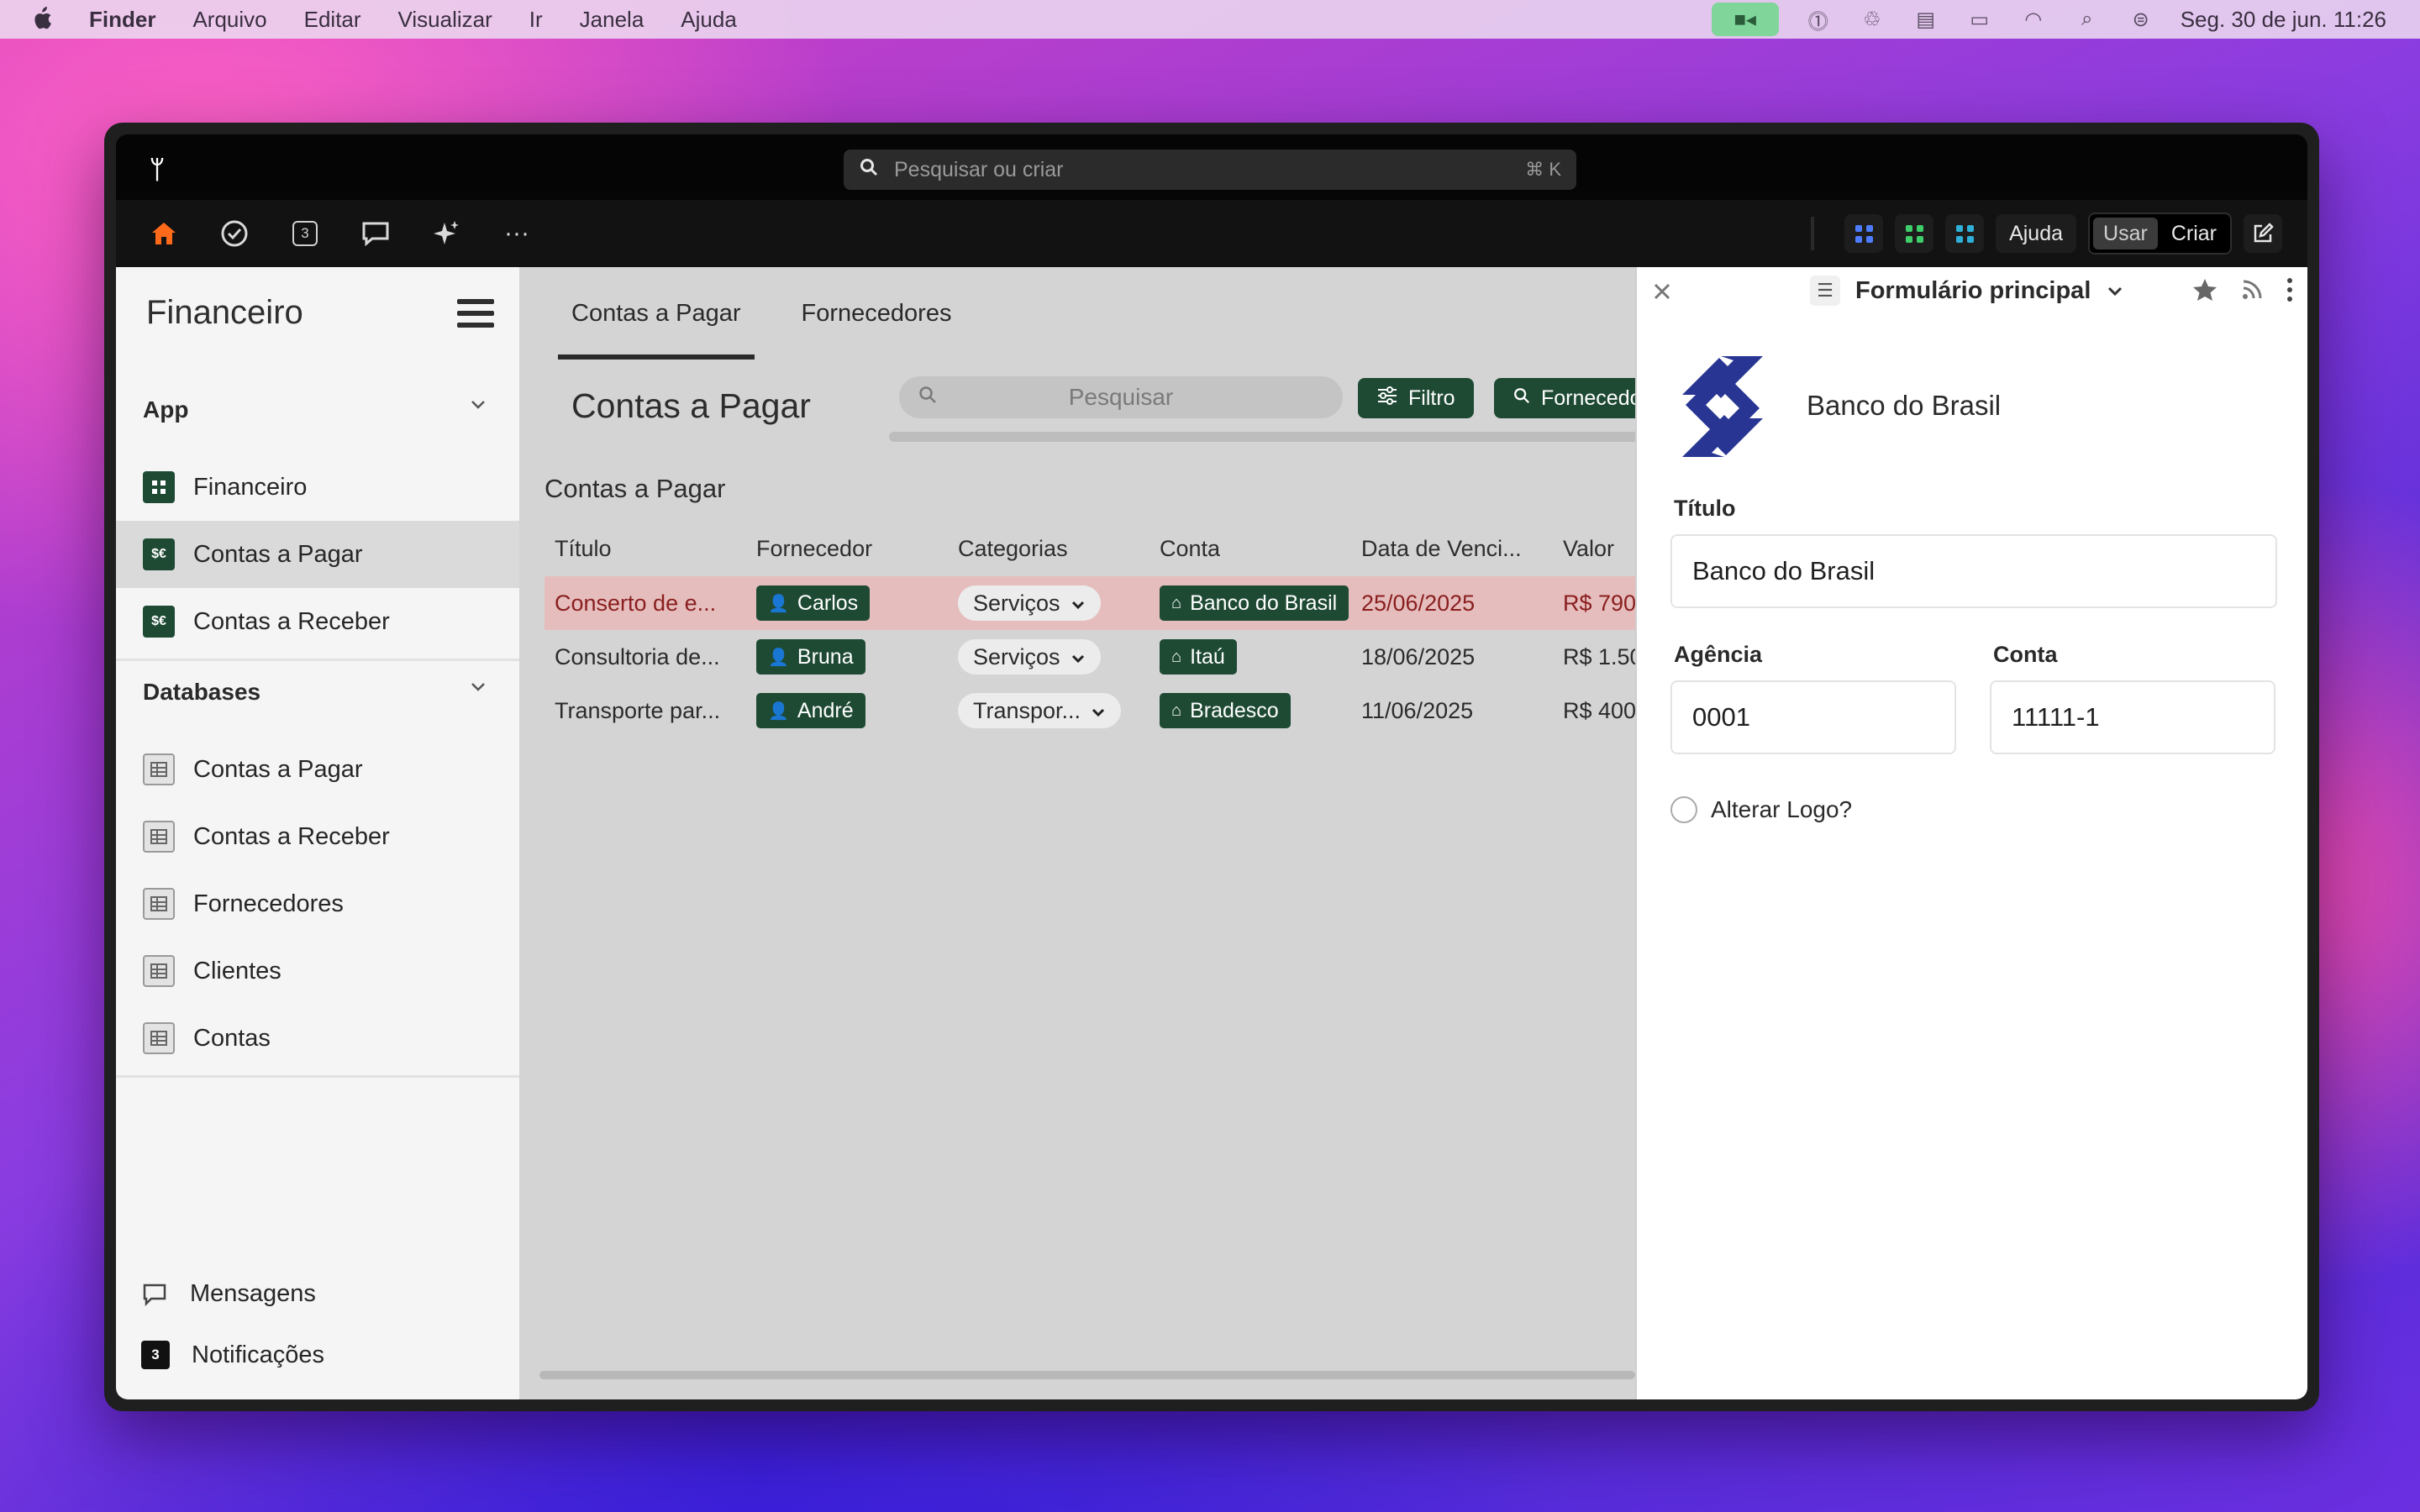 Image resolution: width=2420 pixels, height=1512 pixels. I want to click on sidebar-db-fornecedores: Fornecedores, so click(317, 903).